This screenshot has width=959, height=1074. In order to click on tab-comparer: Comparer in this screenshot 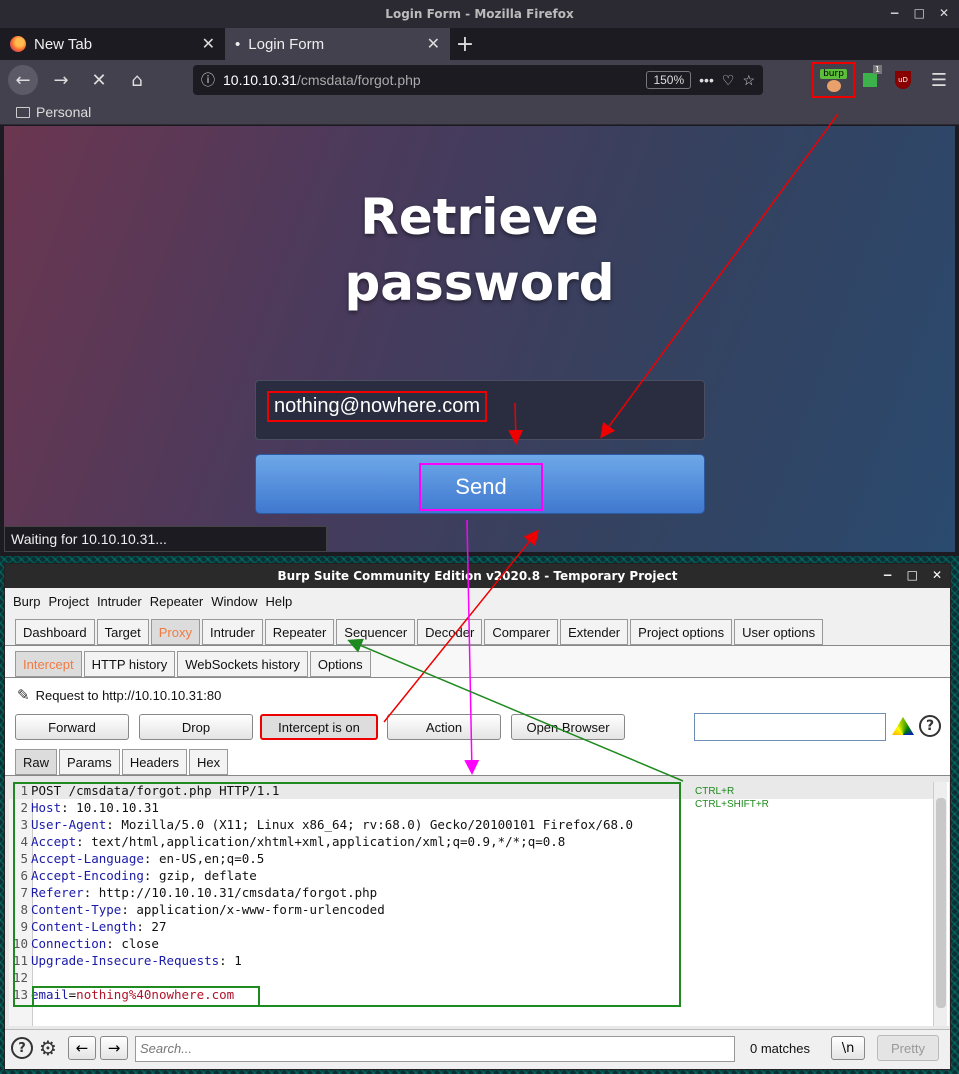, I will do `click(521, 632)`.